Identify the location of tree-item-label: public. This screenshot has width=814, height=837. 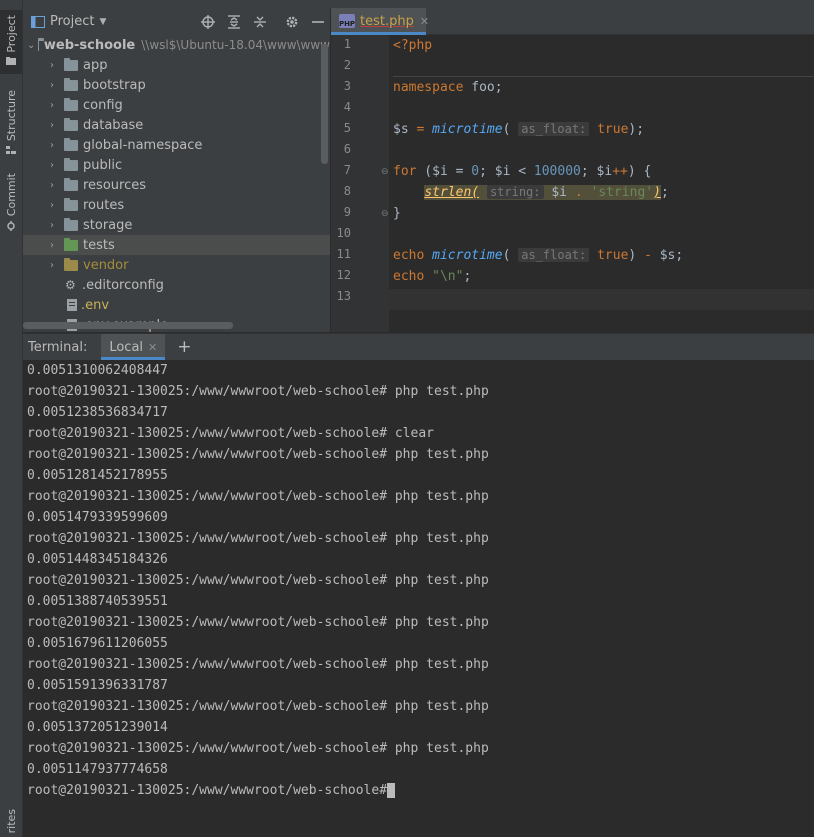
(103, 165).